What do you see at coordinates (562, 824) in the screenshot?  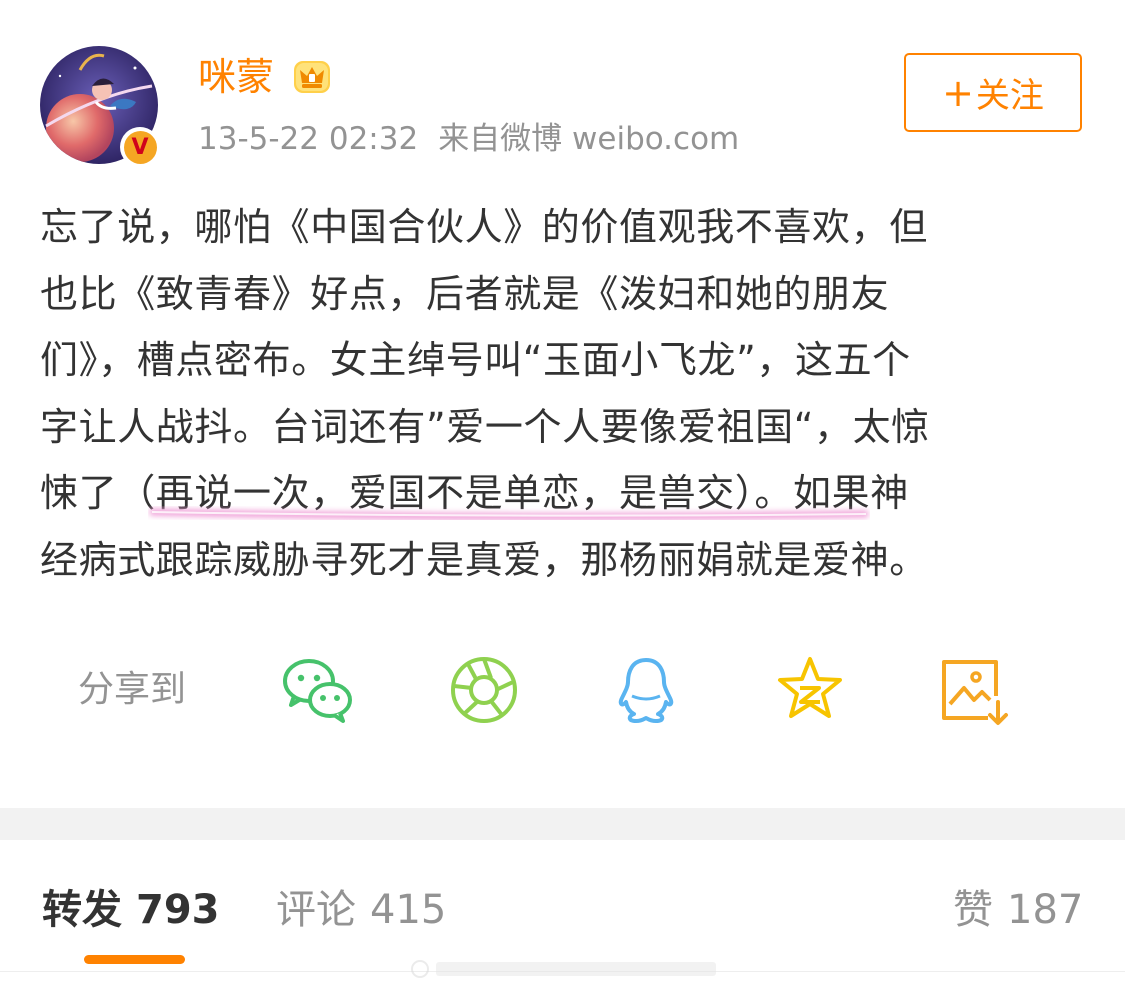 I see `section-divider` at bounding box center [562, 824].